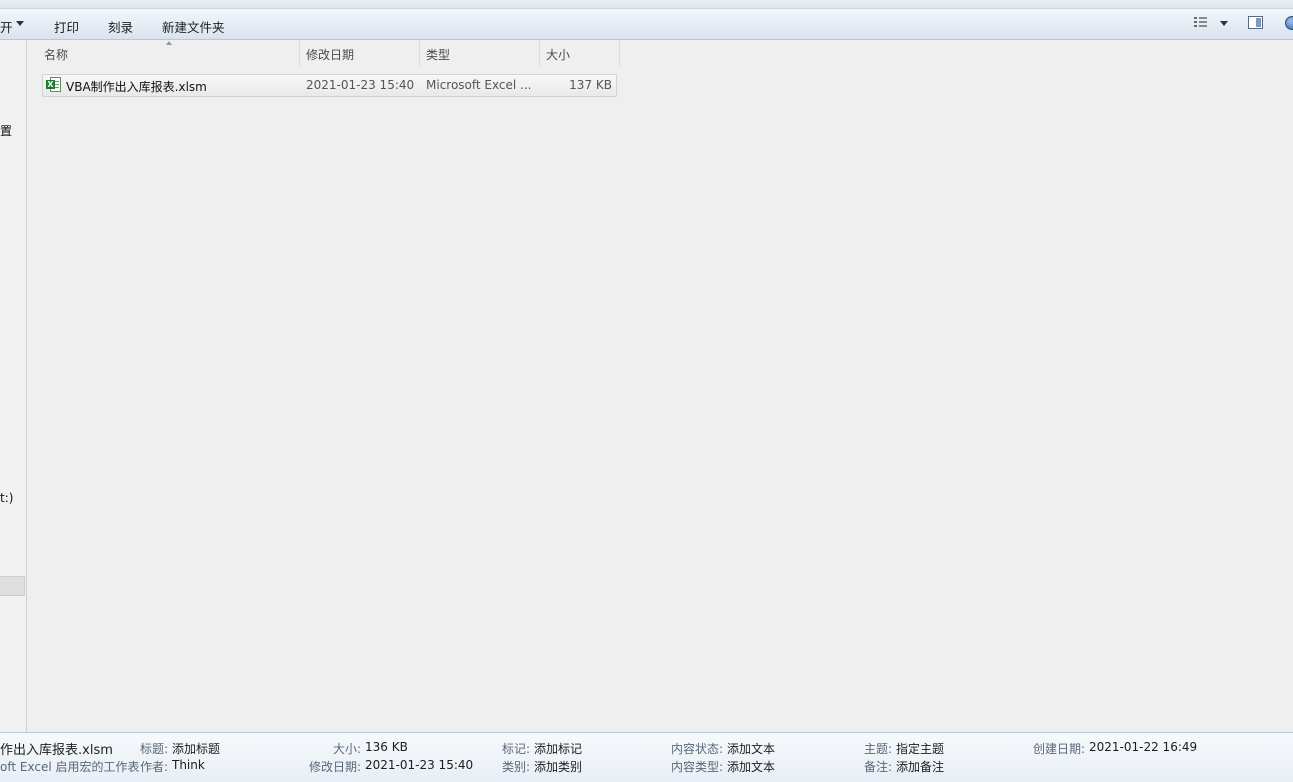  I want to click on nav-item-drive-partial: t:), so click(6, 498).